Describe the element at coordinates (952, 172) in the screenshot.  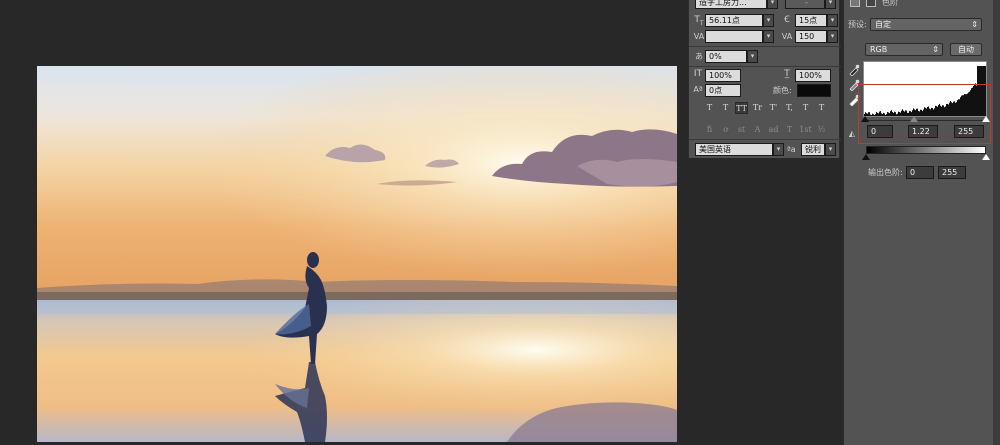
I see `output-white-field: 255` at that location.